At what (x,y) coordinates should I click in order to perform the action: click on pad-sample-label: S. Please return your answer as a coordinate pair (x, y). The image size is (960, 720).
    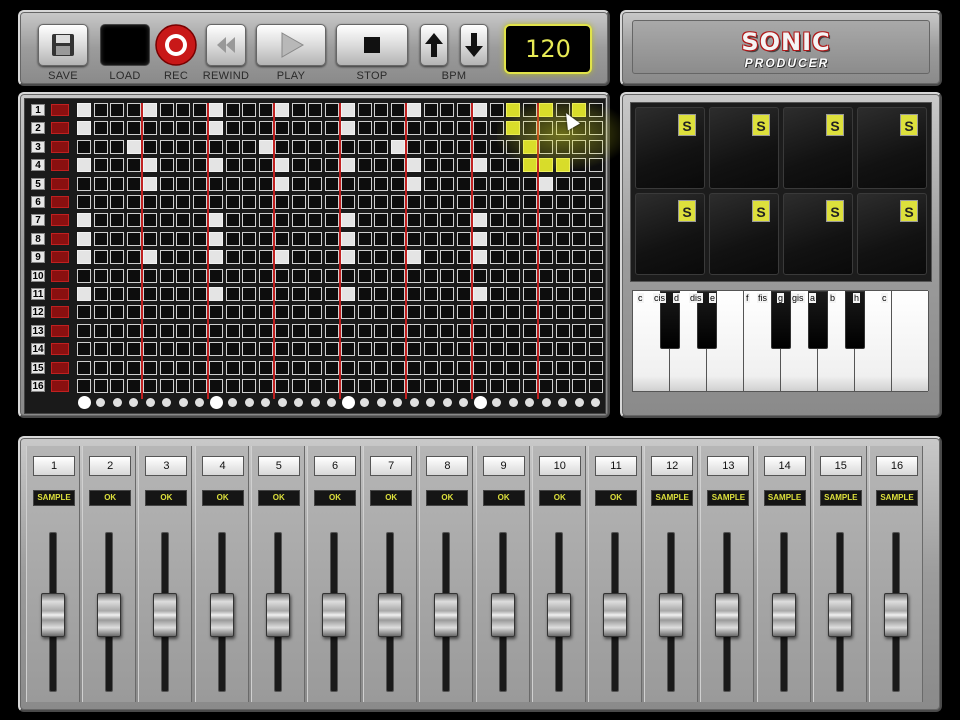
    Looking at the image, I should click on (687, 125).